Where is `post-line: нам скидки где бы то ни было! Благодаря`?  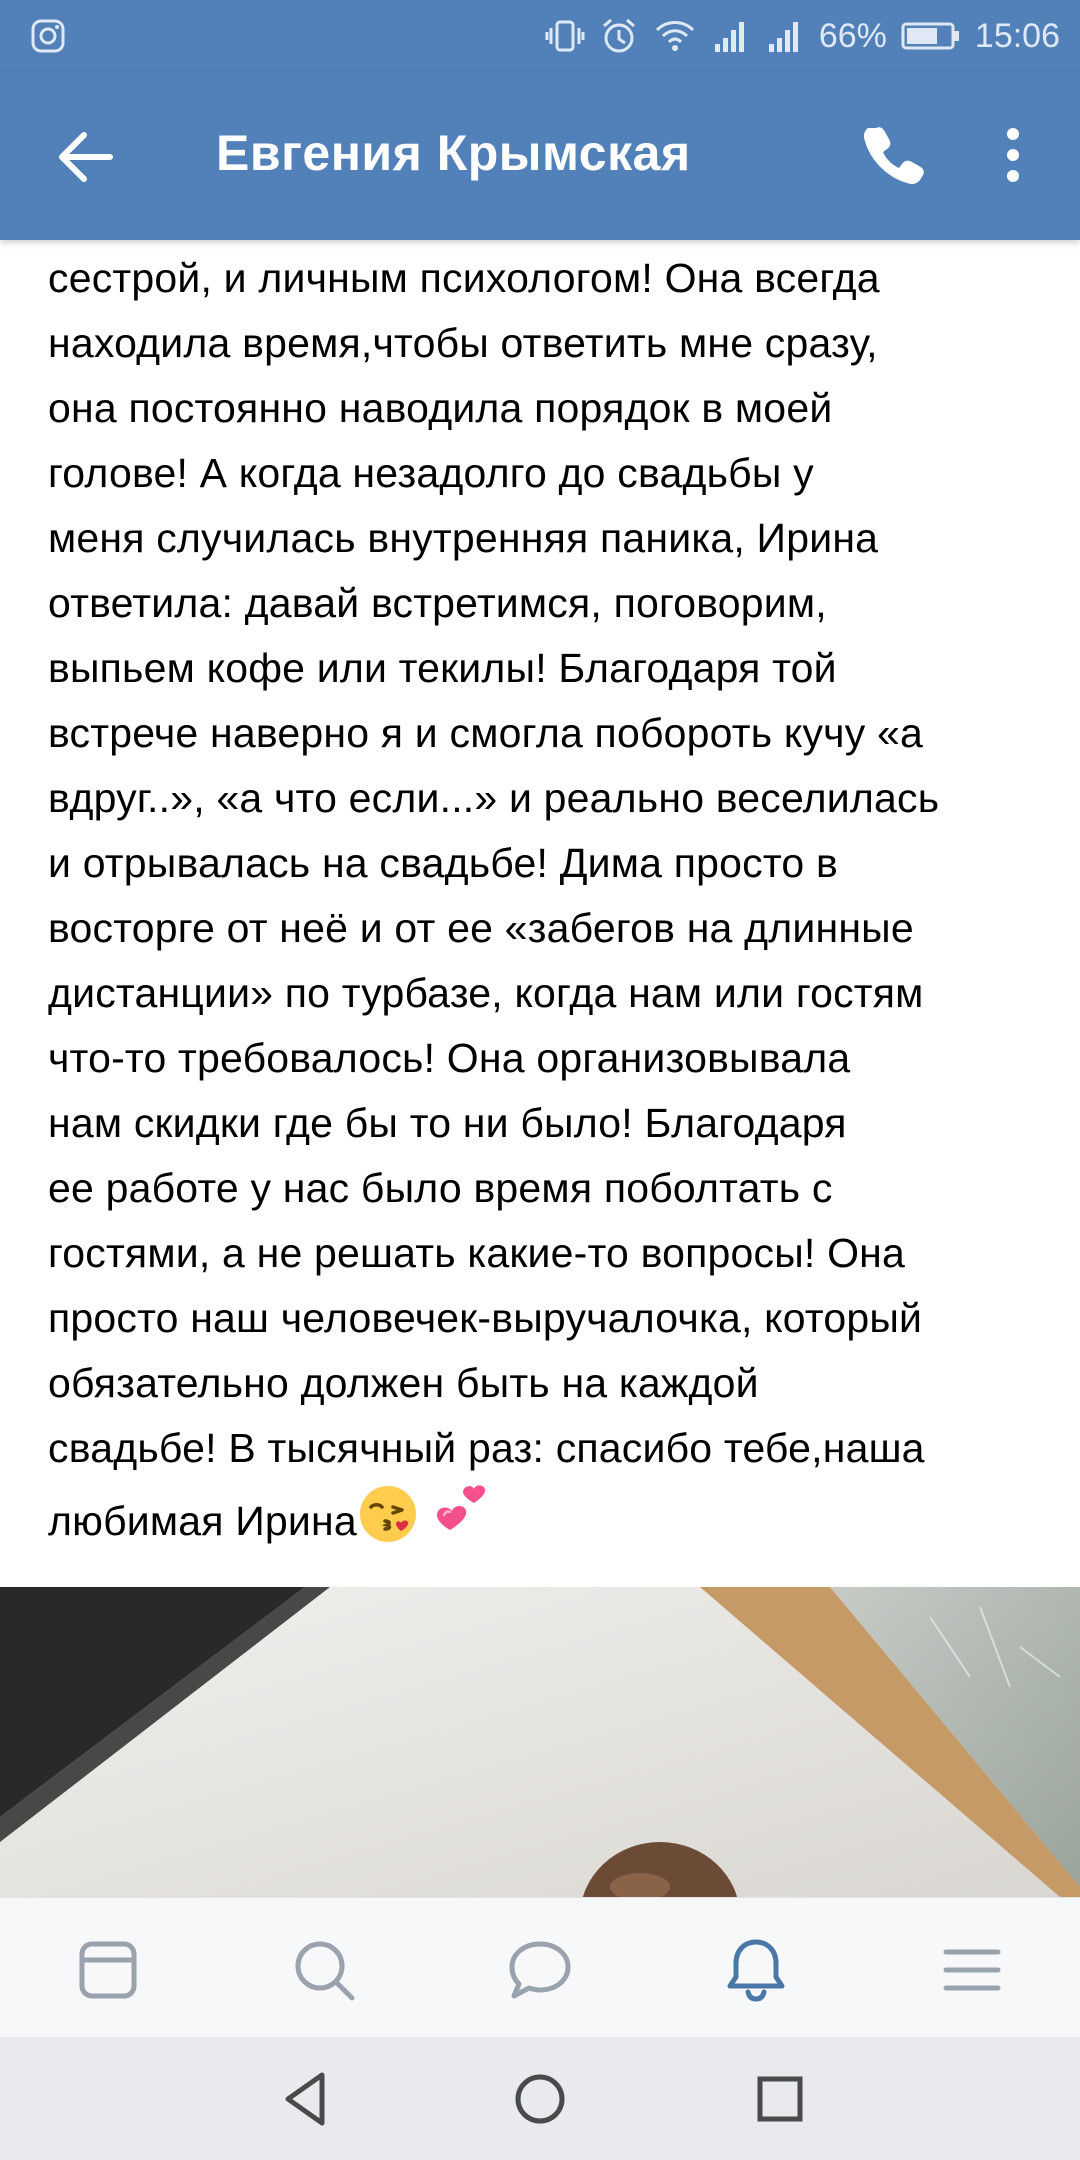
post-line: нам скидки где бы то ни было! Благодаря is located at coordinates (447, 1123).